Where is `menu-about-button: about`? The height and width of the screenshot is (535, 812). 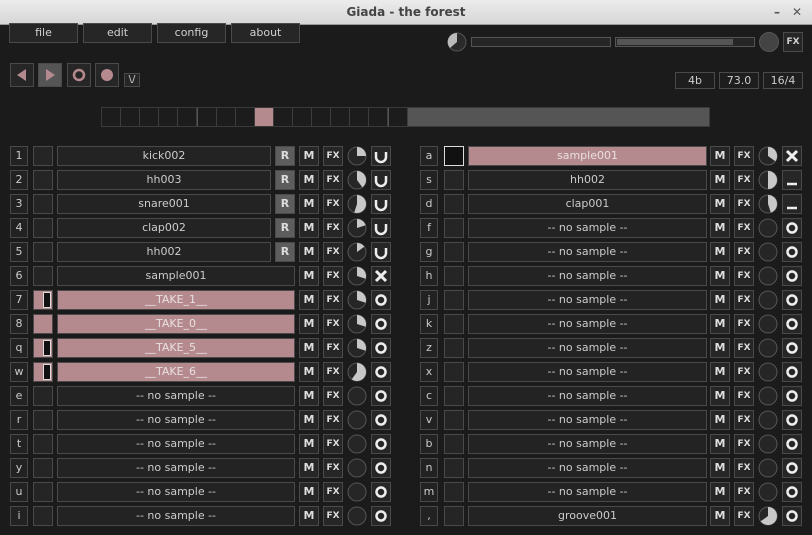 menu-about-button: about is located at coordinates (265, 33).